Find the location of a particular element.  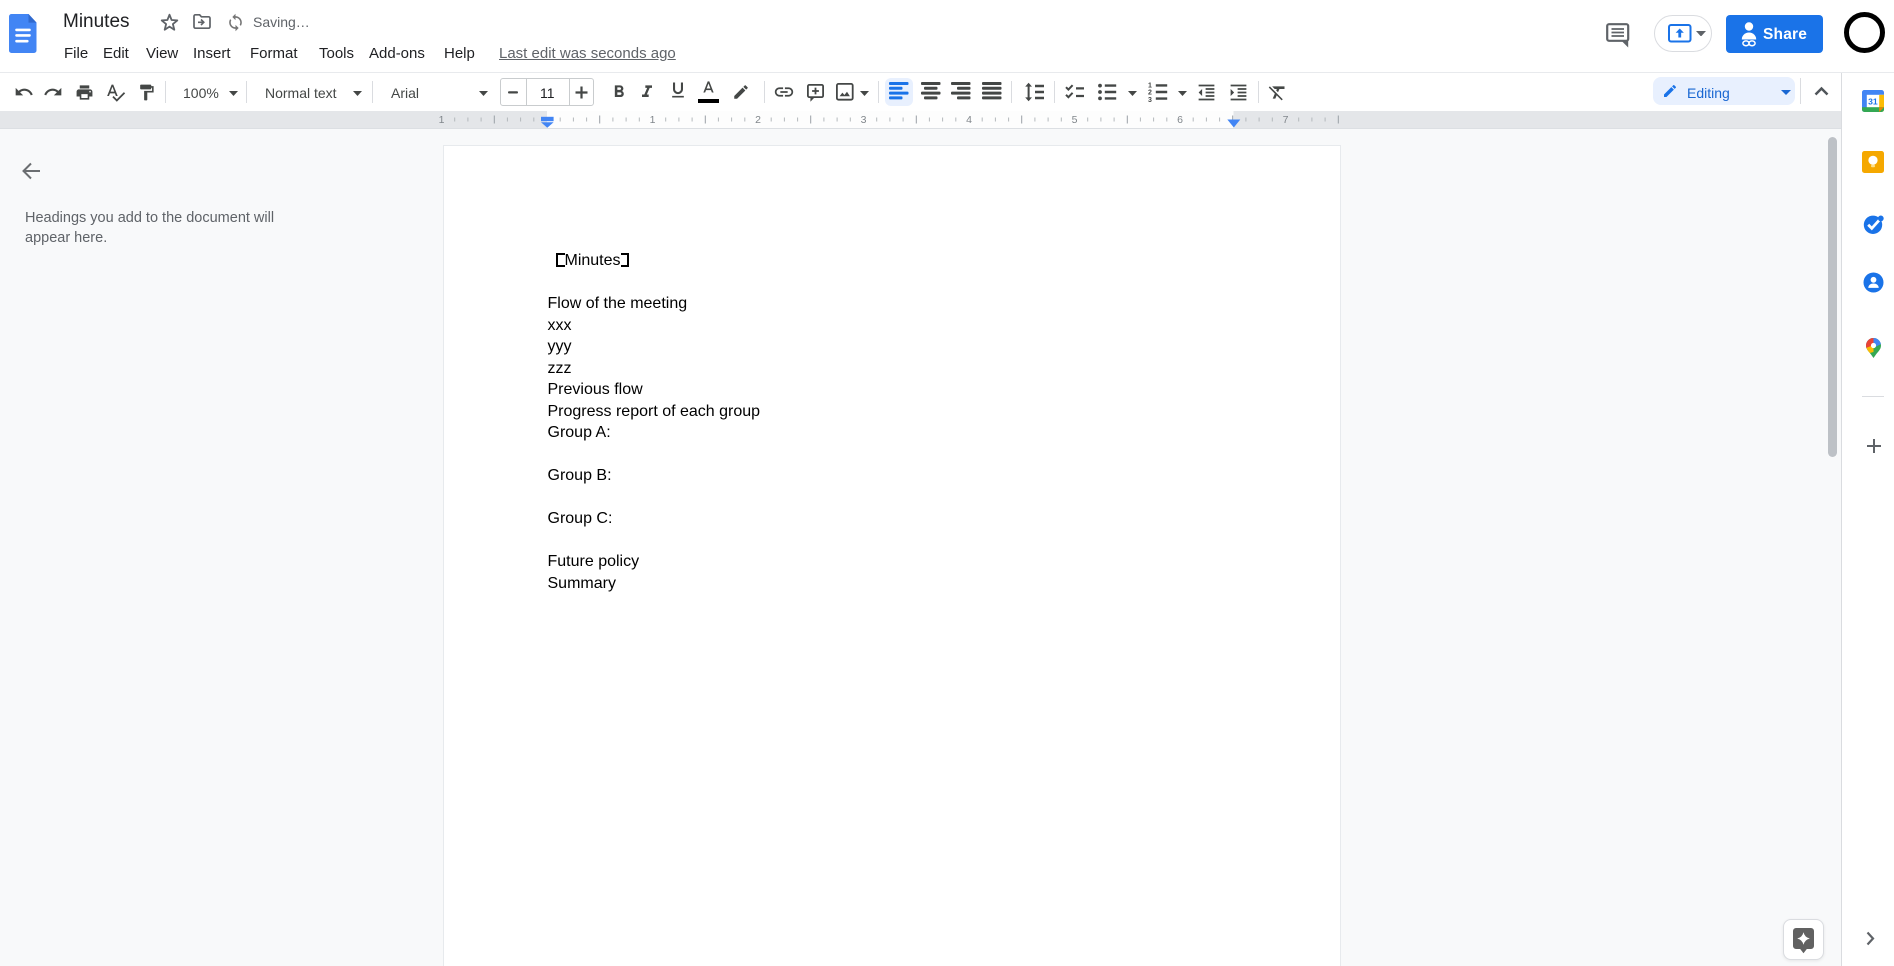

svg-text: 5 is located at coordinates (1075, 120).